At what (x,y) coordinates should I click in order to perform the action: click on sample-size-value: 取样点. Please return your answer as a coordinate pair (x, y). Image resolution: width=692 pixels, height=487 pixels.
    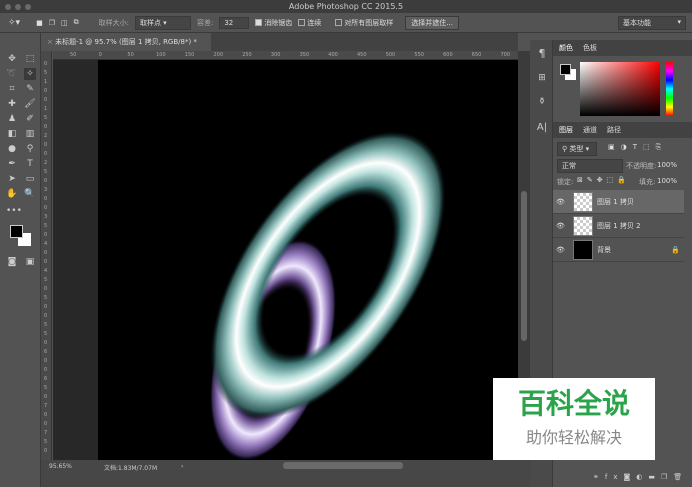
    Looking at the image, I should click on (150, 22).